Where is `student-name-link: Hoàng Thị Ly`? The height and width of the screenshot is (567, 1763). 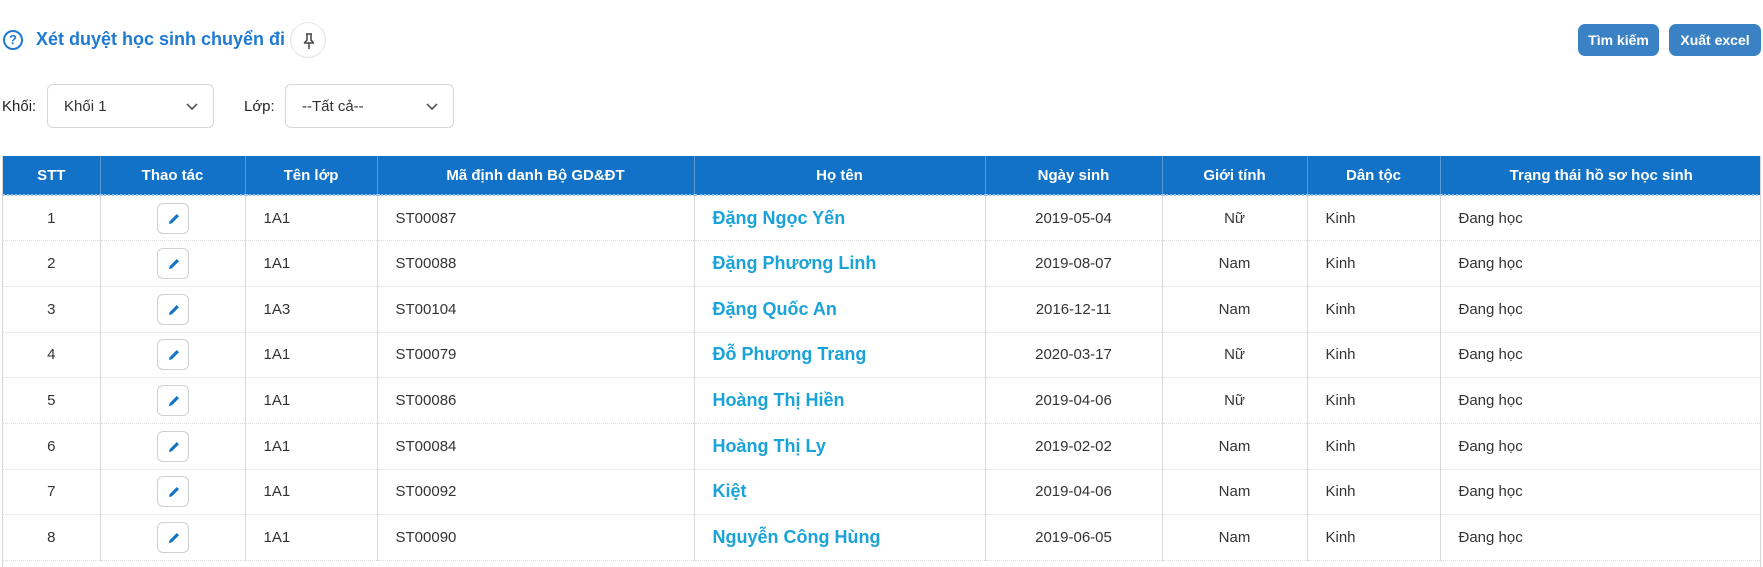 student-name-link: Hoàng Thị Ly is located at coordinates (840, 446).